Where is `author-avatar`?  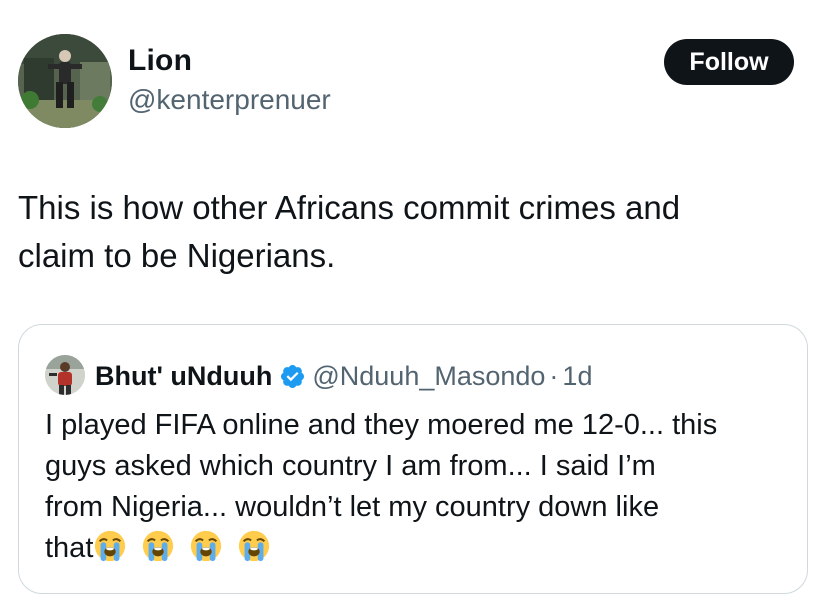
author-avatar is located at coordinates (65, 81).